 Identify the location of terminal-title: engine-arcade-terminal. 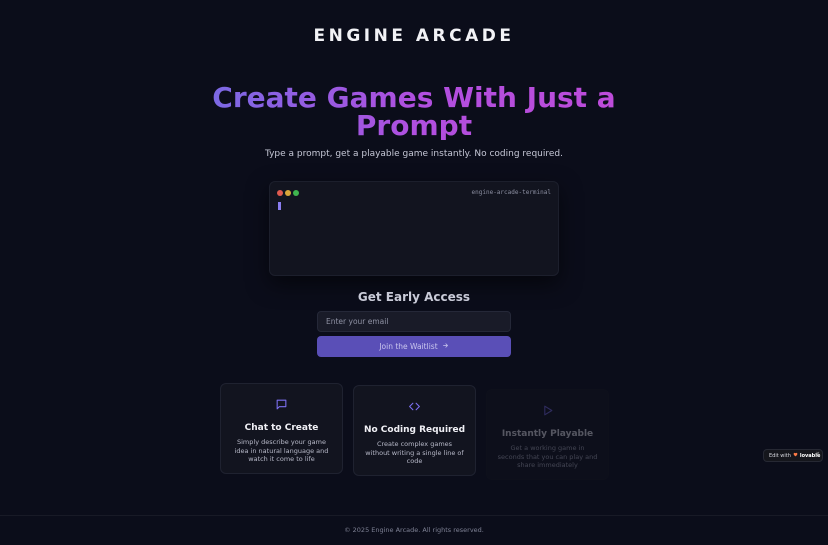
(511, 192).